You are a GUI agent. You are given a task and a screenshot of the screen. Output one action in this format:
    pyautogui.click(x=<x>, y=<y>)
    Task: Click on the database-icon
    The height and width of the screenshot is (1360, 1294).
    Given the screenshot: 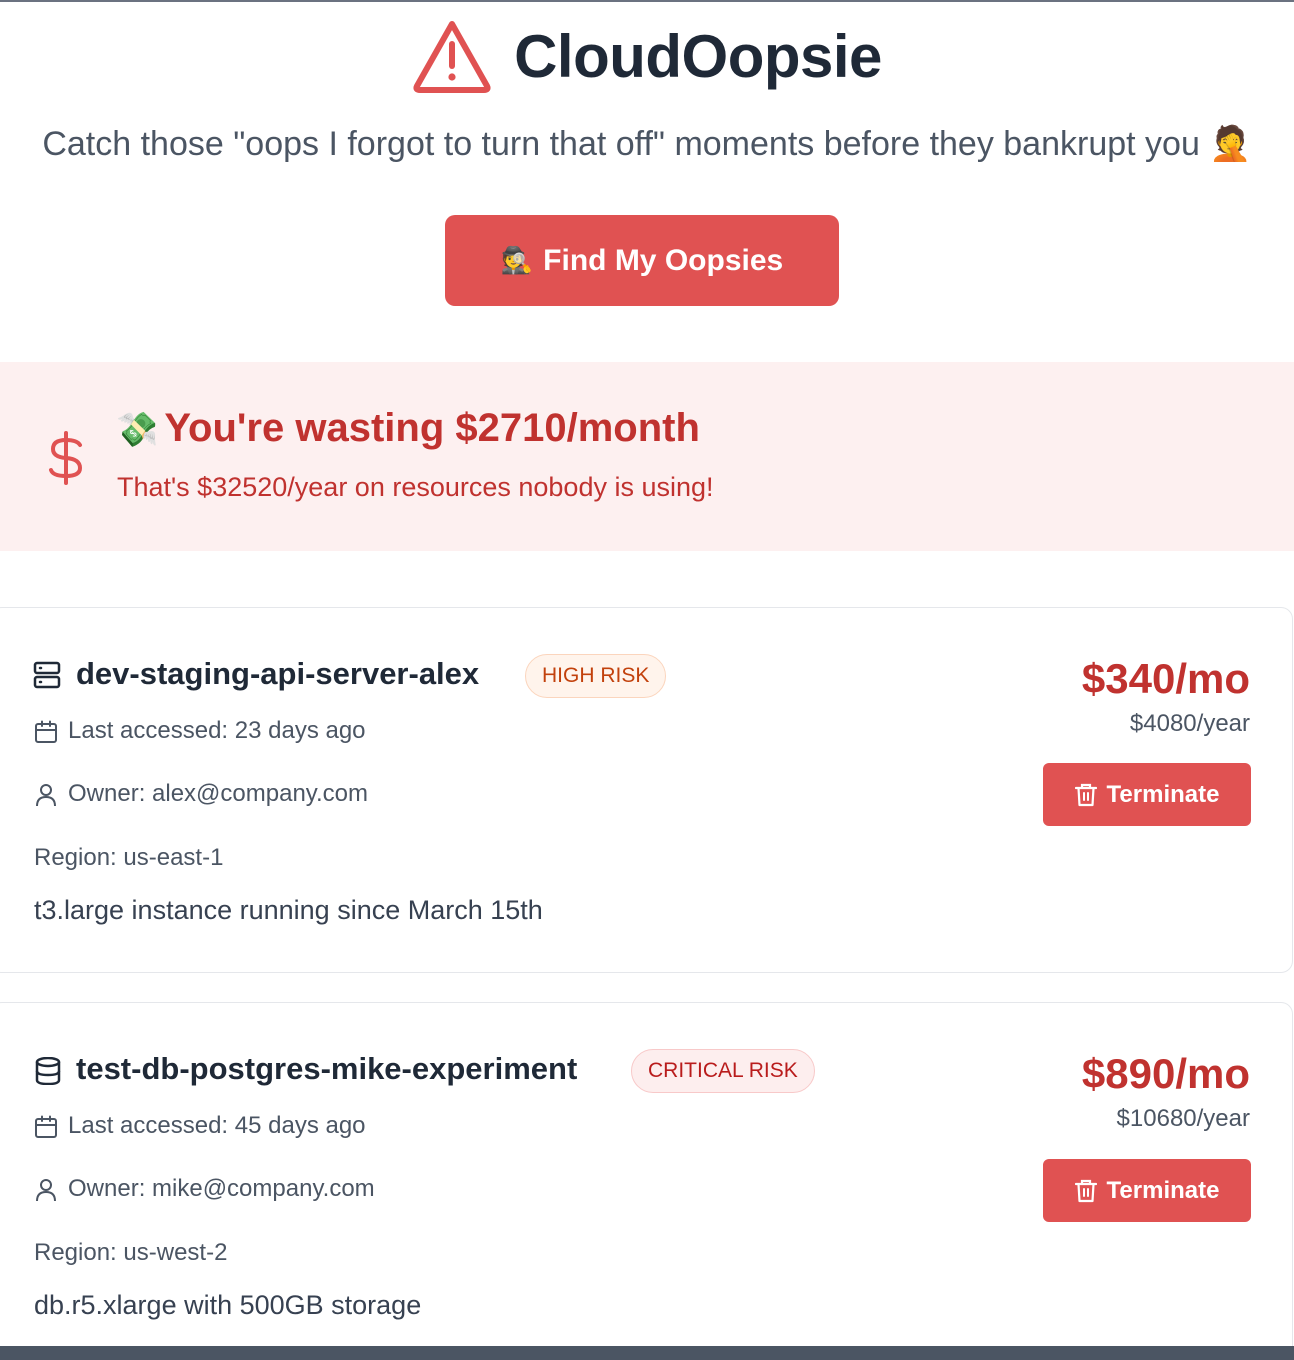 What is the action you would take?
    pyautogui.click(x=48, y=1071)
    